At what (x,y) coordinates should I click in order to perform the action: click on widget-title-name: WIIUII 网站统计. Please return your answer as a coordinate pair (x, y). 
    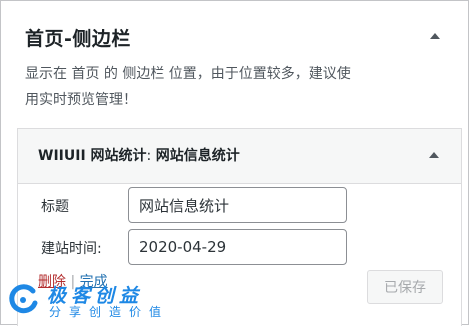
    Looking at the image, I should click on (92, 156).